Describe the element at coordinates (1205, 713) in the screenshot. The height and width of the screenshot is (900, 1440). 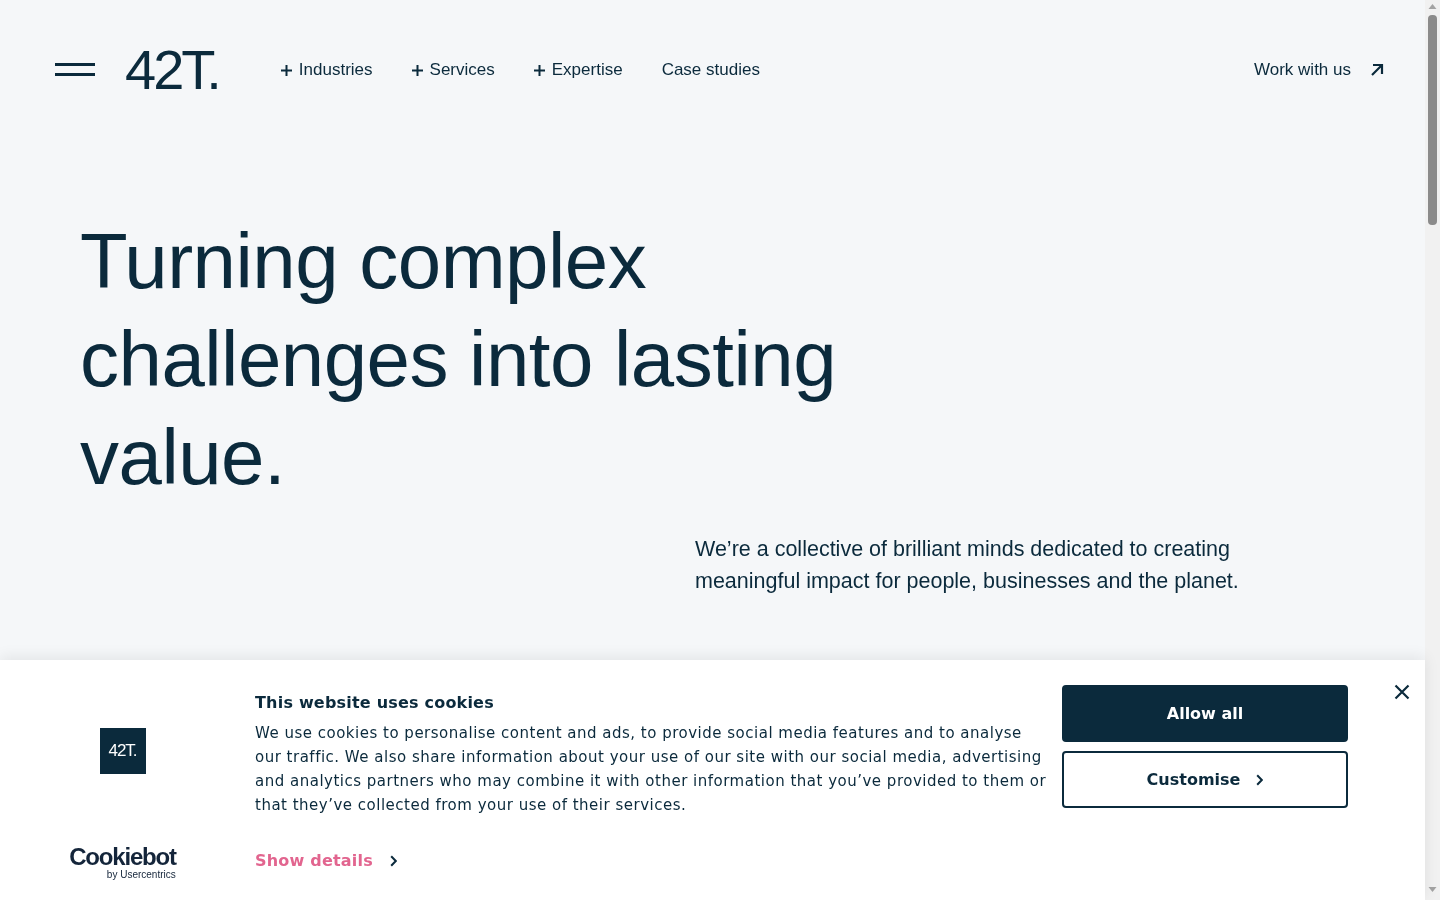
I see `allow-all-button: Allow all` at that location.